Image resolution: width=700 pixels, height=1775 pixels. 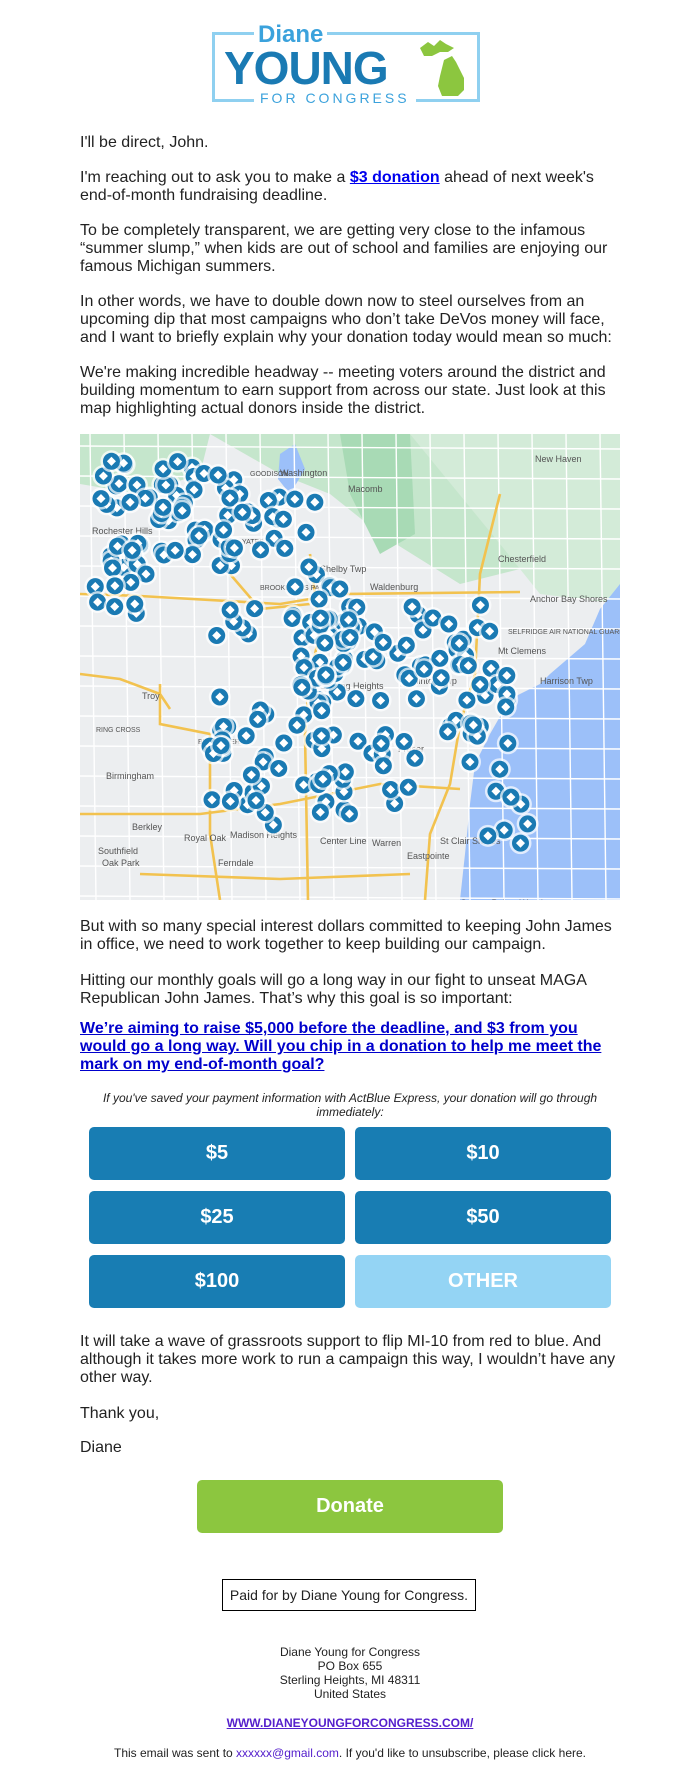 I want to click on logo-last-name: YOUNG, so click(x=306, y=68).